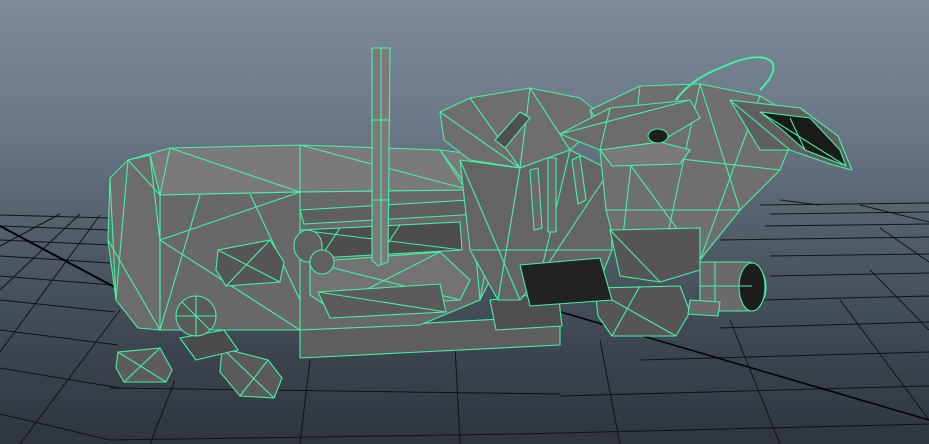  I want to click on floor-plate, so click(566, 282).